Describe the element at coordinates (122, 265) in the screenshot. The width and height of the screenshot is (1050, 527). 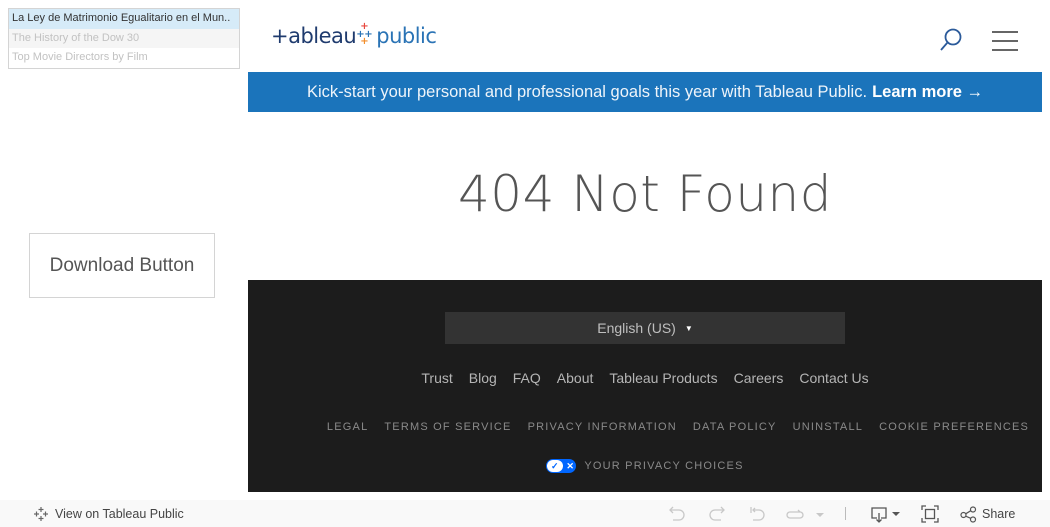
I see `download-button: Download Button` at that location.